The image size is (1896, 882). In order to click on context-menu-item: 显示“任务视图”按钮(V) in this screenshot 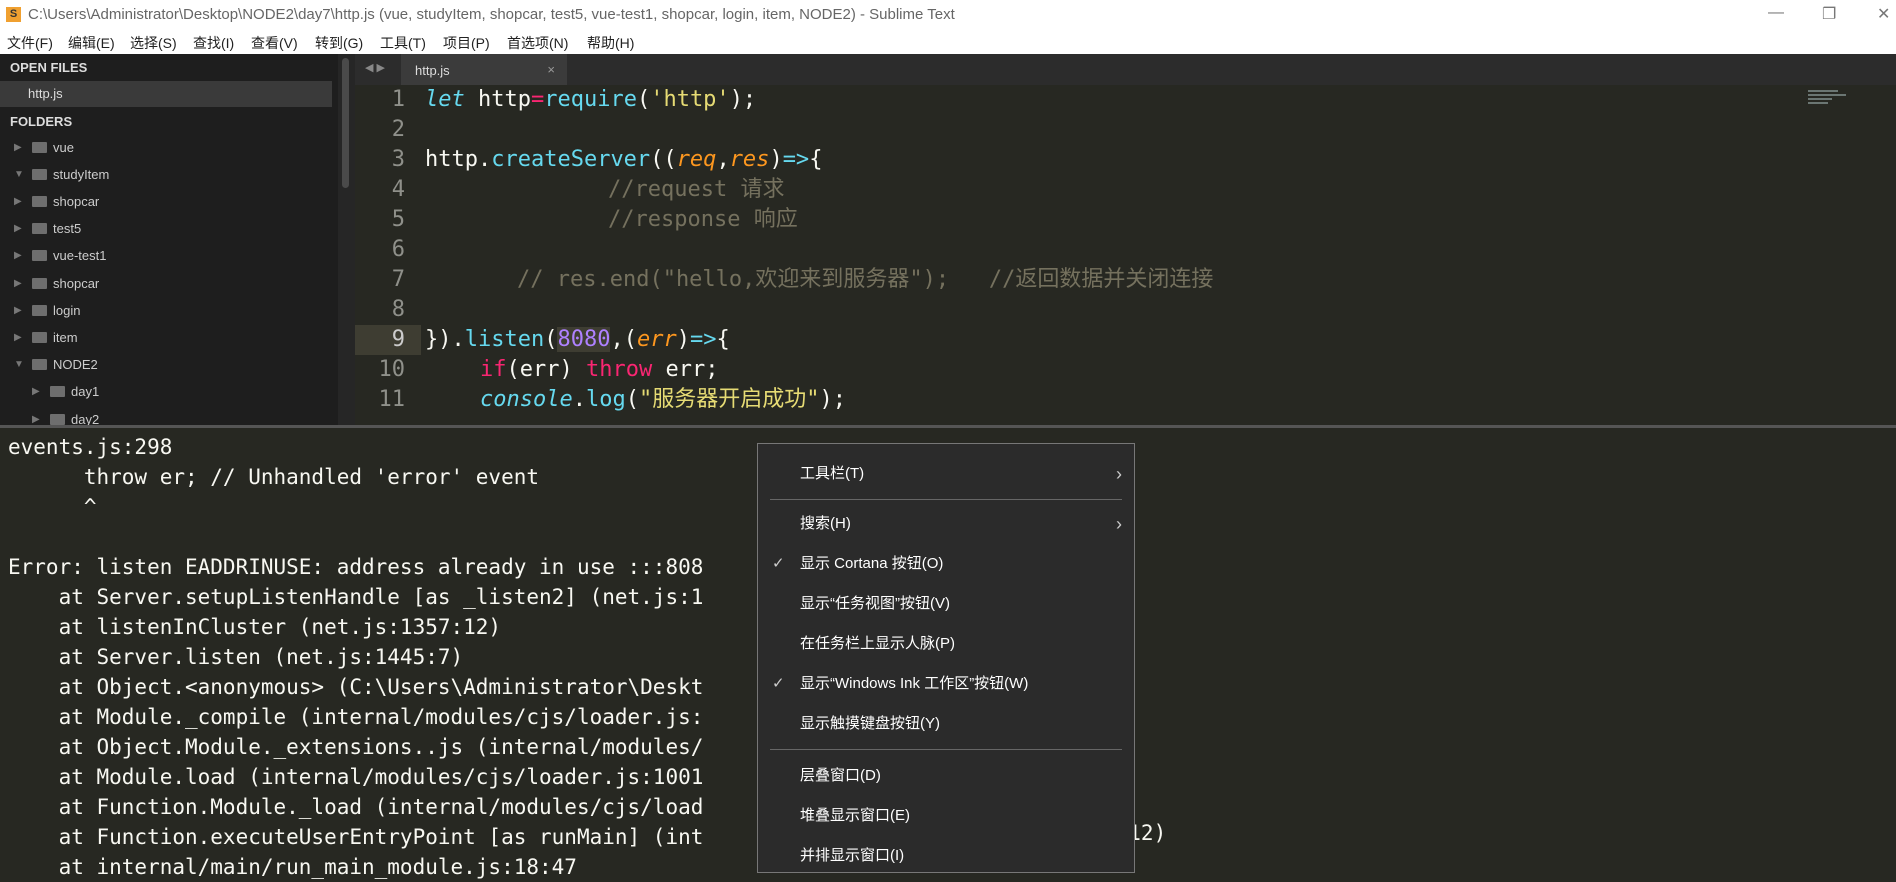, I will do `click(946, 604)`.